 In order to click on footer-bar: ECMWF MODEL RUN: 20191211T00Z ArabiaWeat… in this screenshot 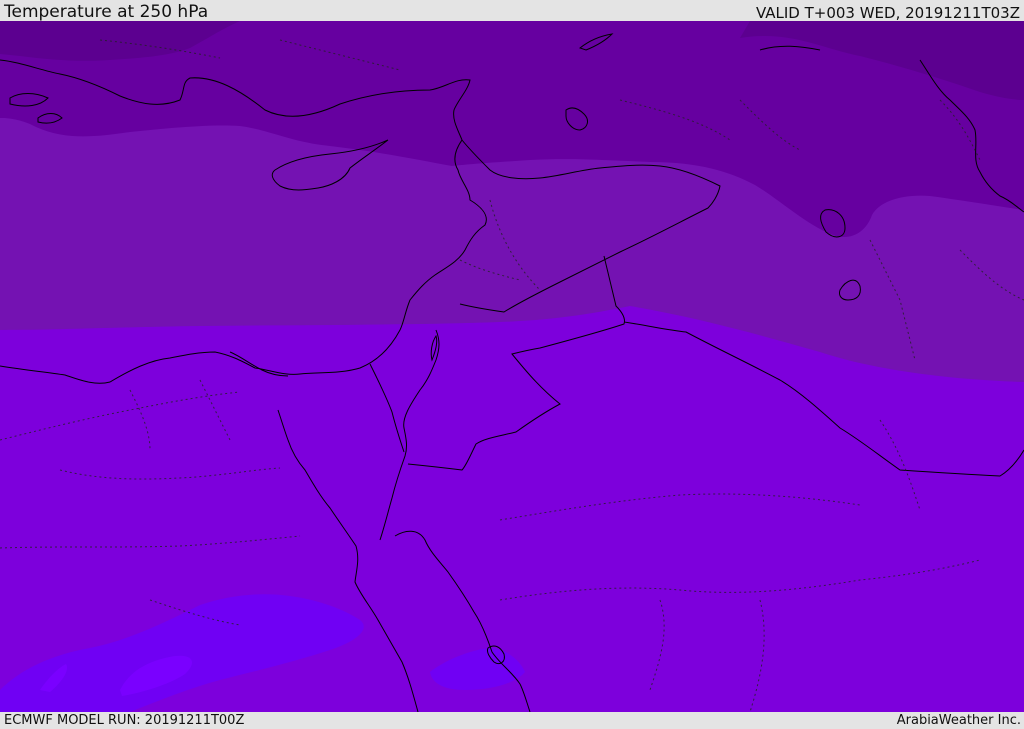, I will do `click(512, 720)`.